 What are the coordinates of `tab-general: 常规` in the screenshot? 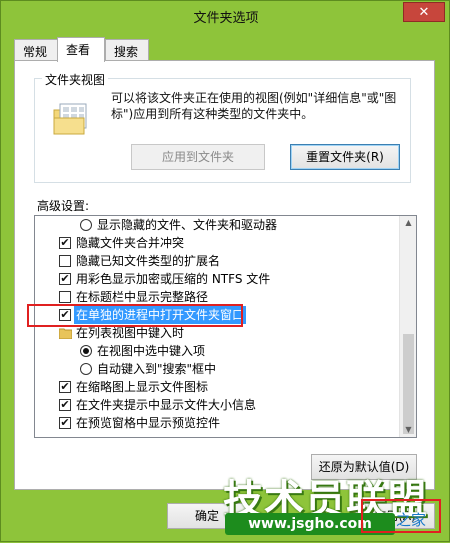 It's located at (36, 50).